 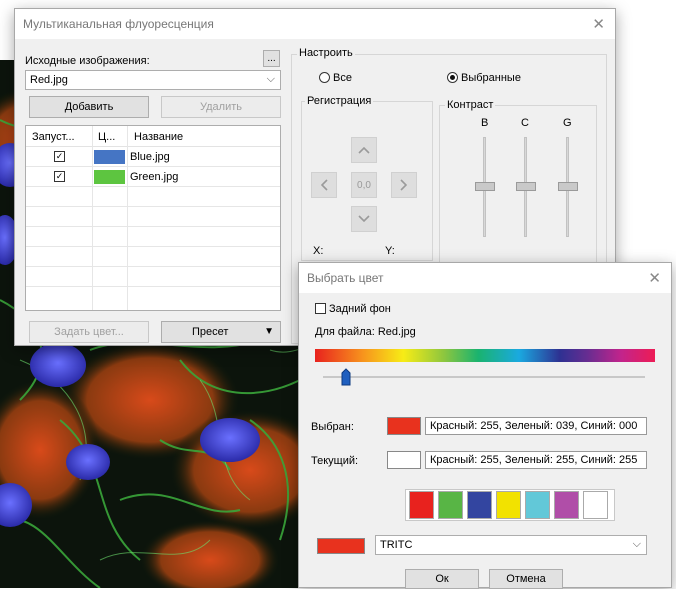 I want to click on selected-label: Выбран:, so click(x=332, y=427).